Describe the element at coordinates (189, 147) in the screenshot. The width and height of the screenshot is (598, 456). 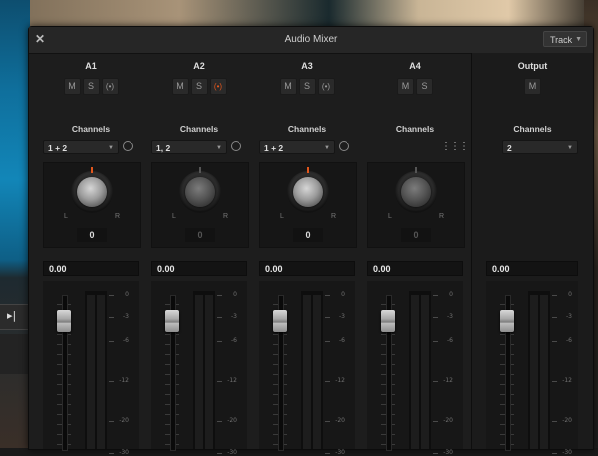
I see `channels-select: 1, 2 ▼` at that location.